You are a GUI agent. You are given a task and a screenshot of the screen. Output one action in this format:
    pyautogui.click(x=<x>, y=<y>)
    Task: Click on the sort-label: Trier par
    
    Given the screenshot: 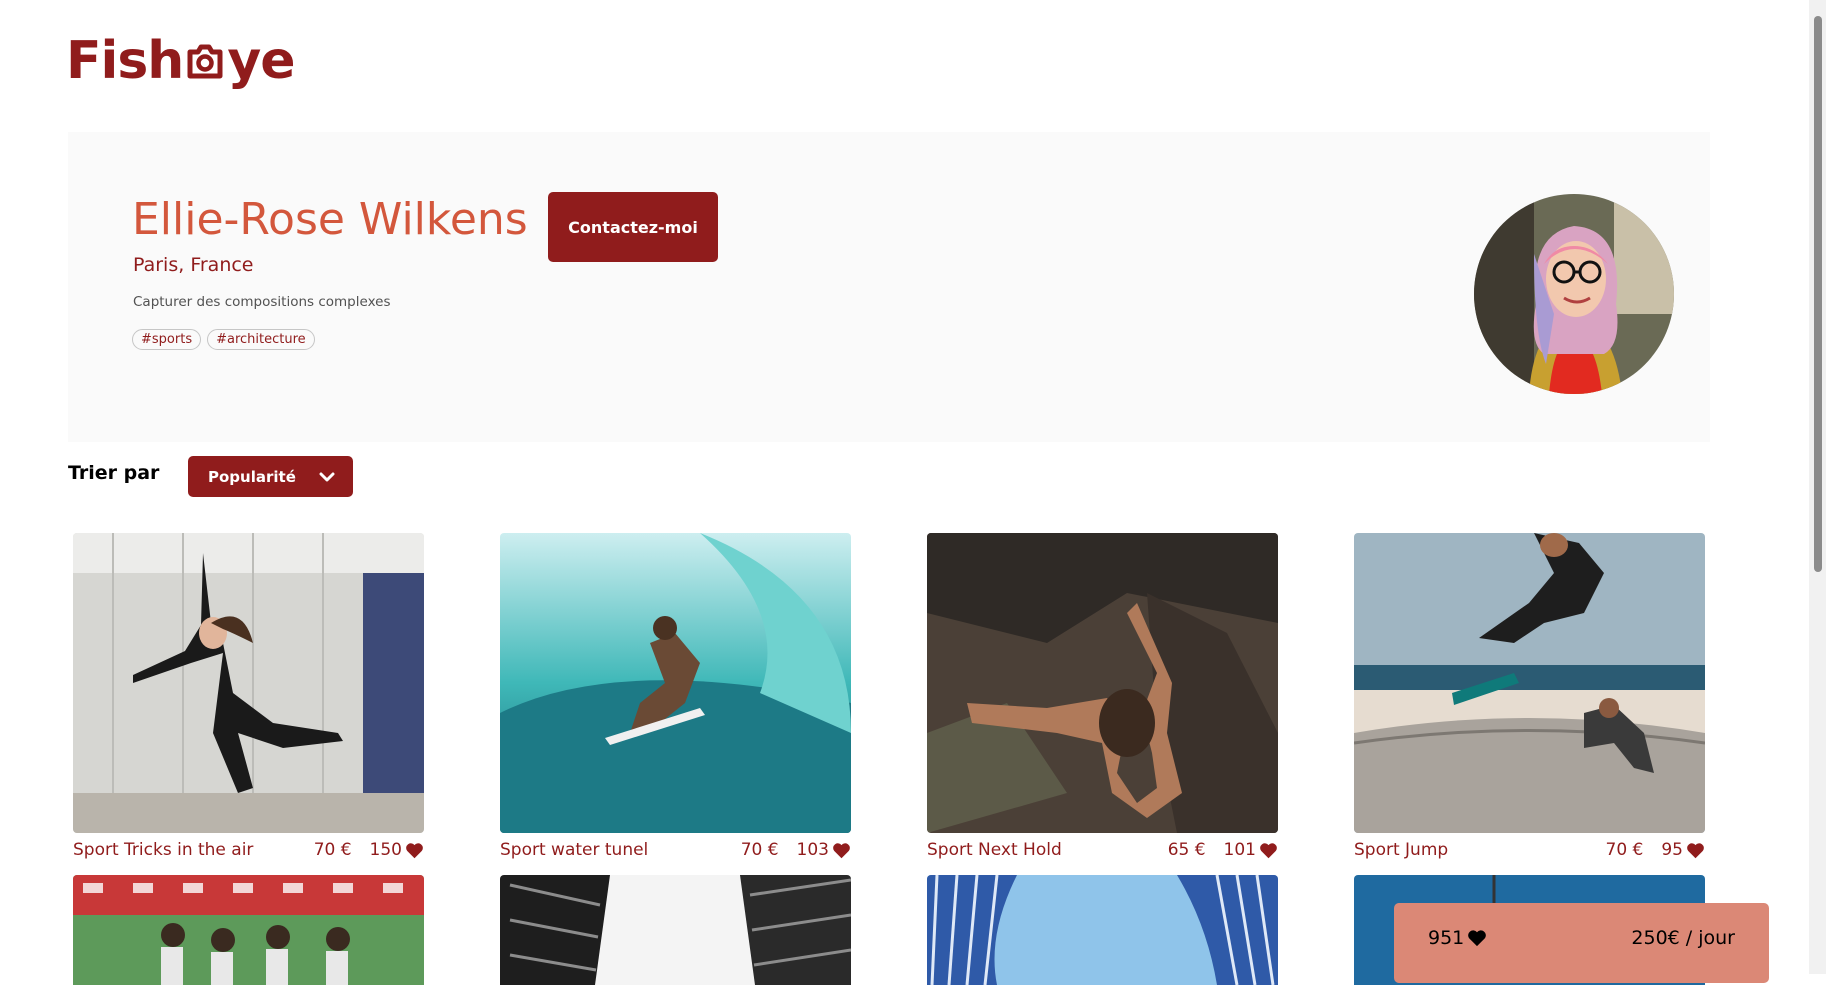 What is the action you would take?
    pyautogui.click(x=114, y=473)
    